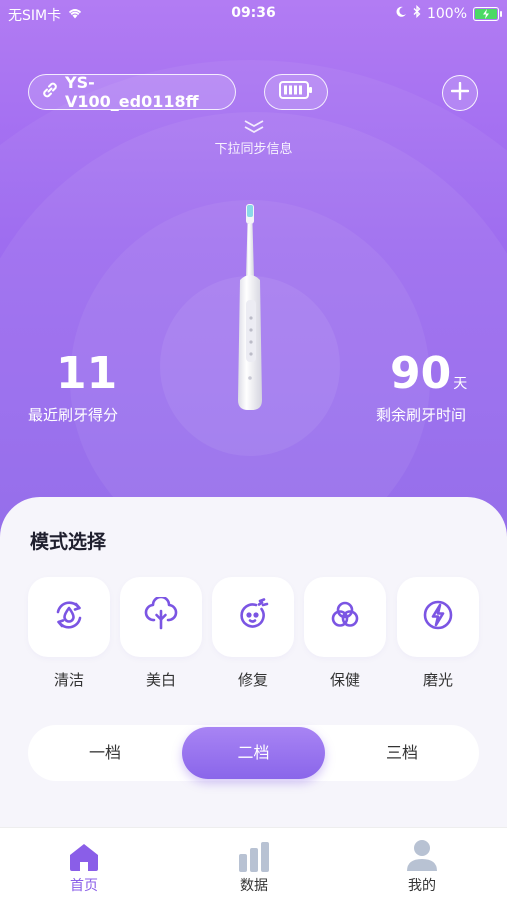 The width and height of the screenshot is (507, 901). What do you see at coordinates (254, 854) in the screenshot?
I see `data-icon` at bounding box center [254, 854].